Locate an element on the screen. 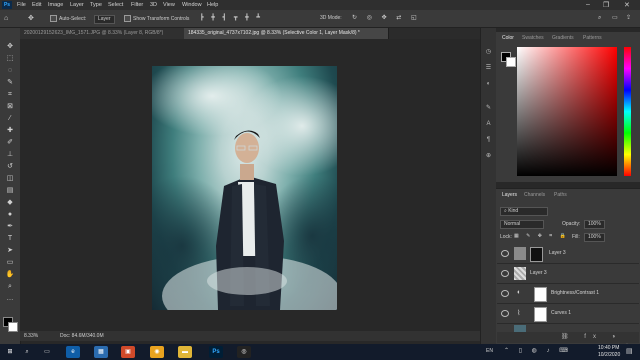 The width and height of the screenshot is (640, 360). opacity-field: 100% is located at coordinates (594, 224).